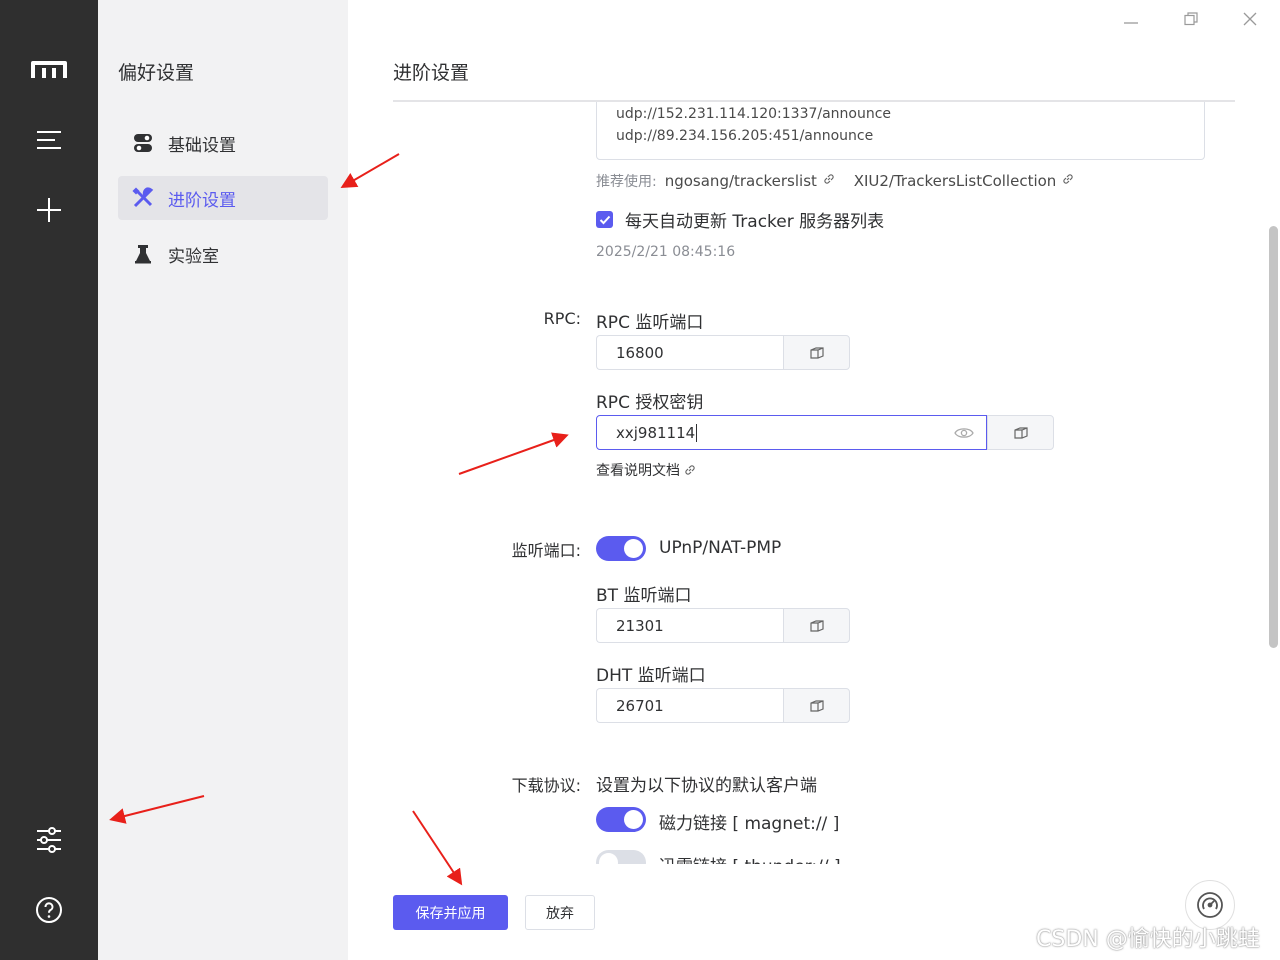 This screenshot has width=1280, height=960. What do you see at coordinates (143, 143) in the screenshot?
I see `toggle-icon` at bounding box center [143, 143].